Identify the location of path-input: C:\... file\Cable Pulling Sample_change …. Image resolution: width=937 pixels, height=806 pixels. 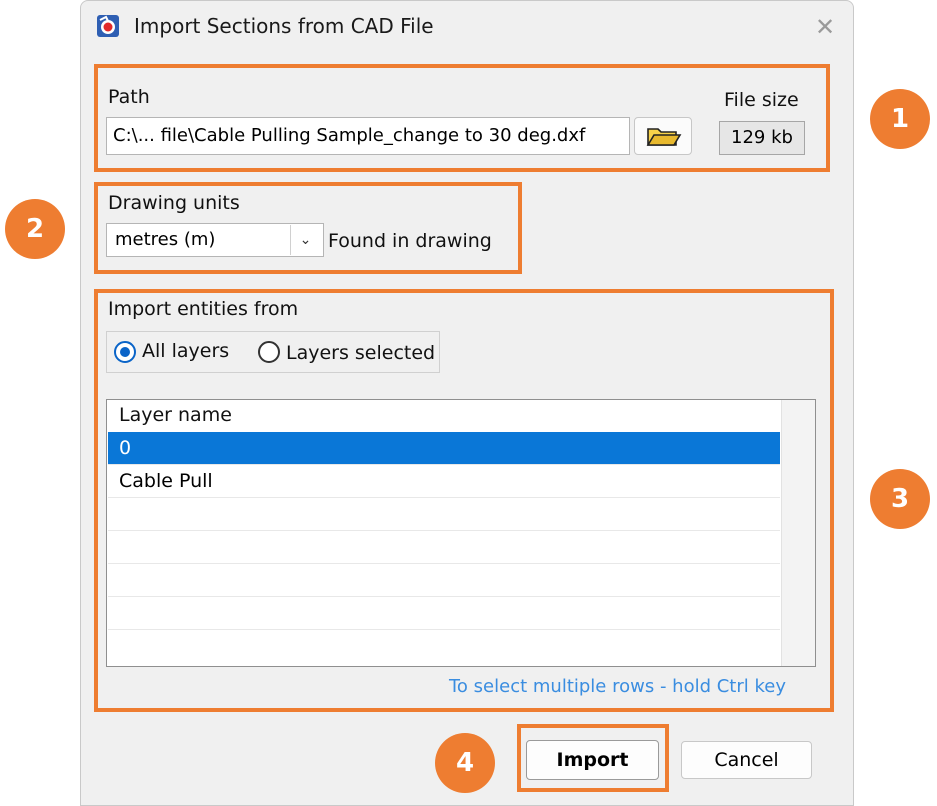
(368, 136).